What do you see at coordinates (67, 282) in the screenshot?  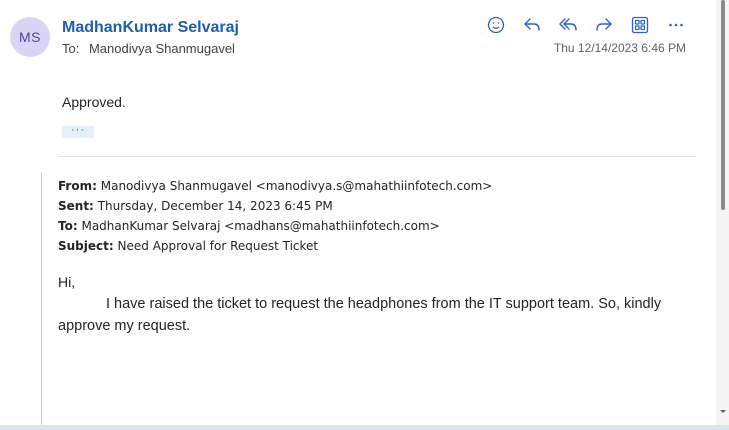 I see `quoted-greeting: Hi,` at bounding box center [67, 282].